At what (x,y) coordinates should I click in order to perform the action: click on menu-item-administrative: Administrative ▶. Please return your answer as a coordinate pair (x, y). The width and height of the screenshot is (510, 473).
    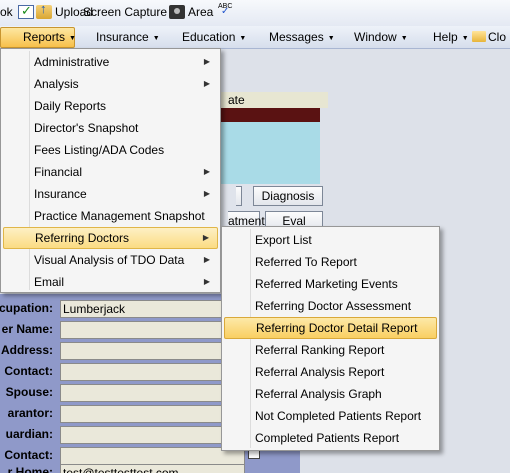
    Looking at the image, I should click on (110, 62).